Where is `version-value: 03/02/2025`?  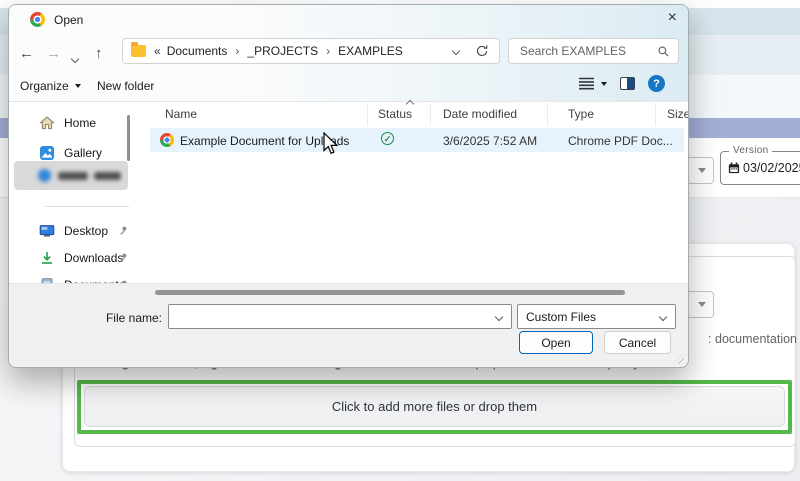 version-value: 03/02/2025 is located at coordinates (771, 168).